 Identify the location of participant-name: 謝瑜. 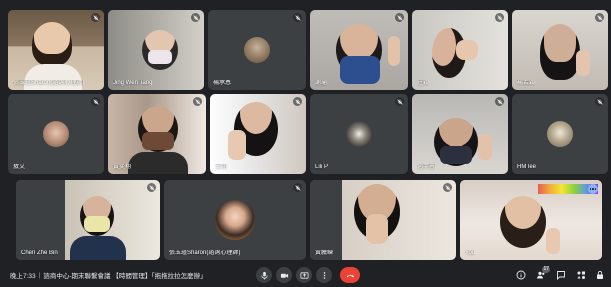
(321, 83).